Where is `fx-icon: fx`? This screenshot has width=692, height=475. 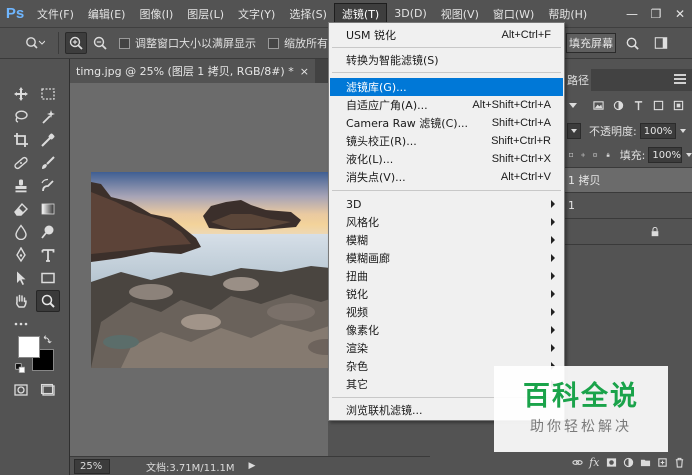 fx-icon: fx is located at coordinates (594, 462).